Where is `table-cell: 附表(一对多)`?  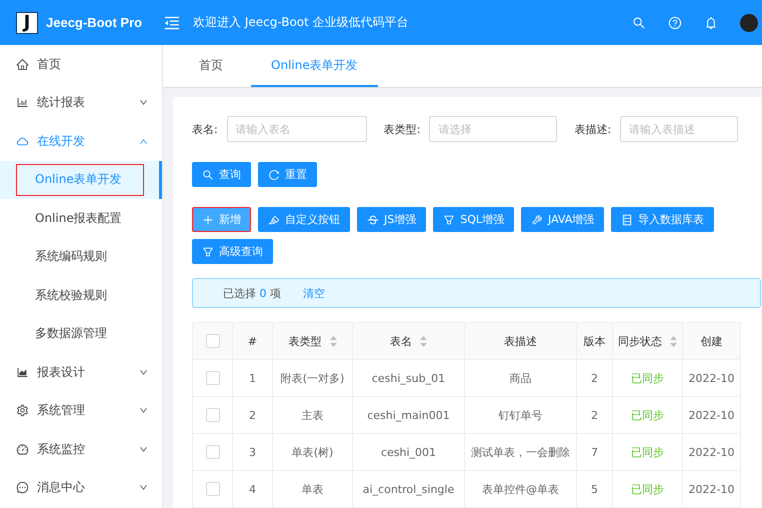
table-cell: 附表(一对多) is located at coordinates (312, 378).